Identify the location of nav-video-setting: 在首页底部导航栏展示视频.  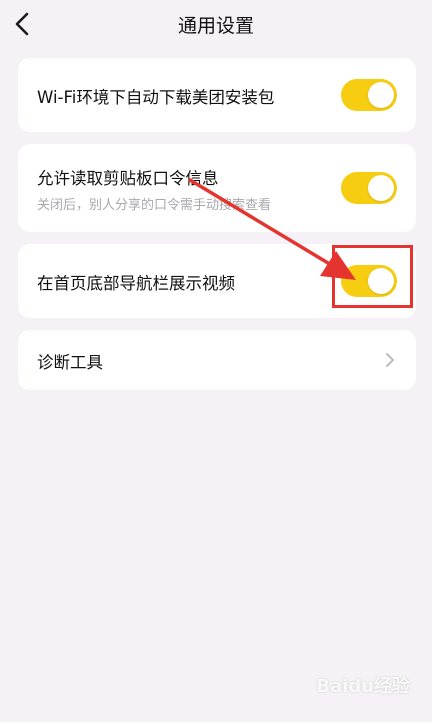
(217, 281).